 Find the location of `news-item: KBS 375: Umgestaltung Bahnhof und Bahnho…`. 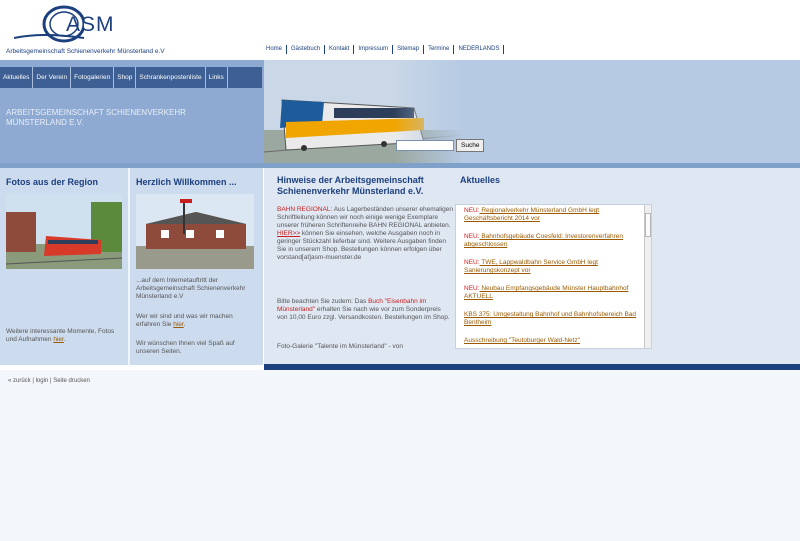

news-item: KBS 375: Umgestaltung Bahnhof und Bahnho… is located at coordinates (551, 319).